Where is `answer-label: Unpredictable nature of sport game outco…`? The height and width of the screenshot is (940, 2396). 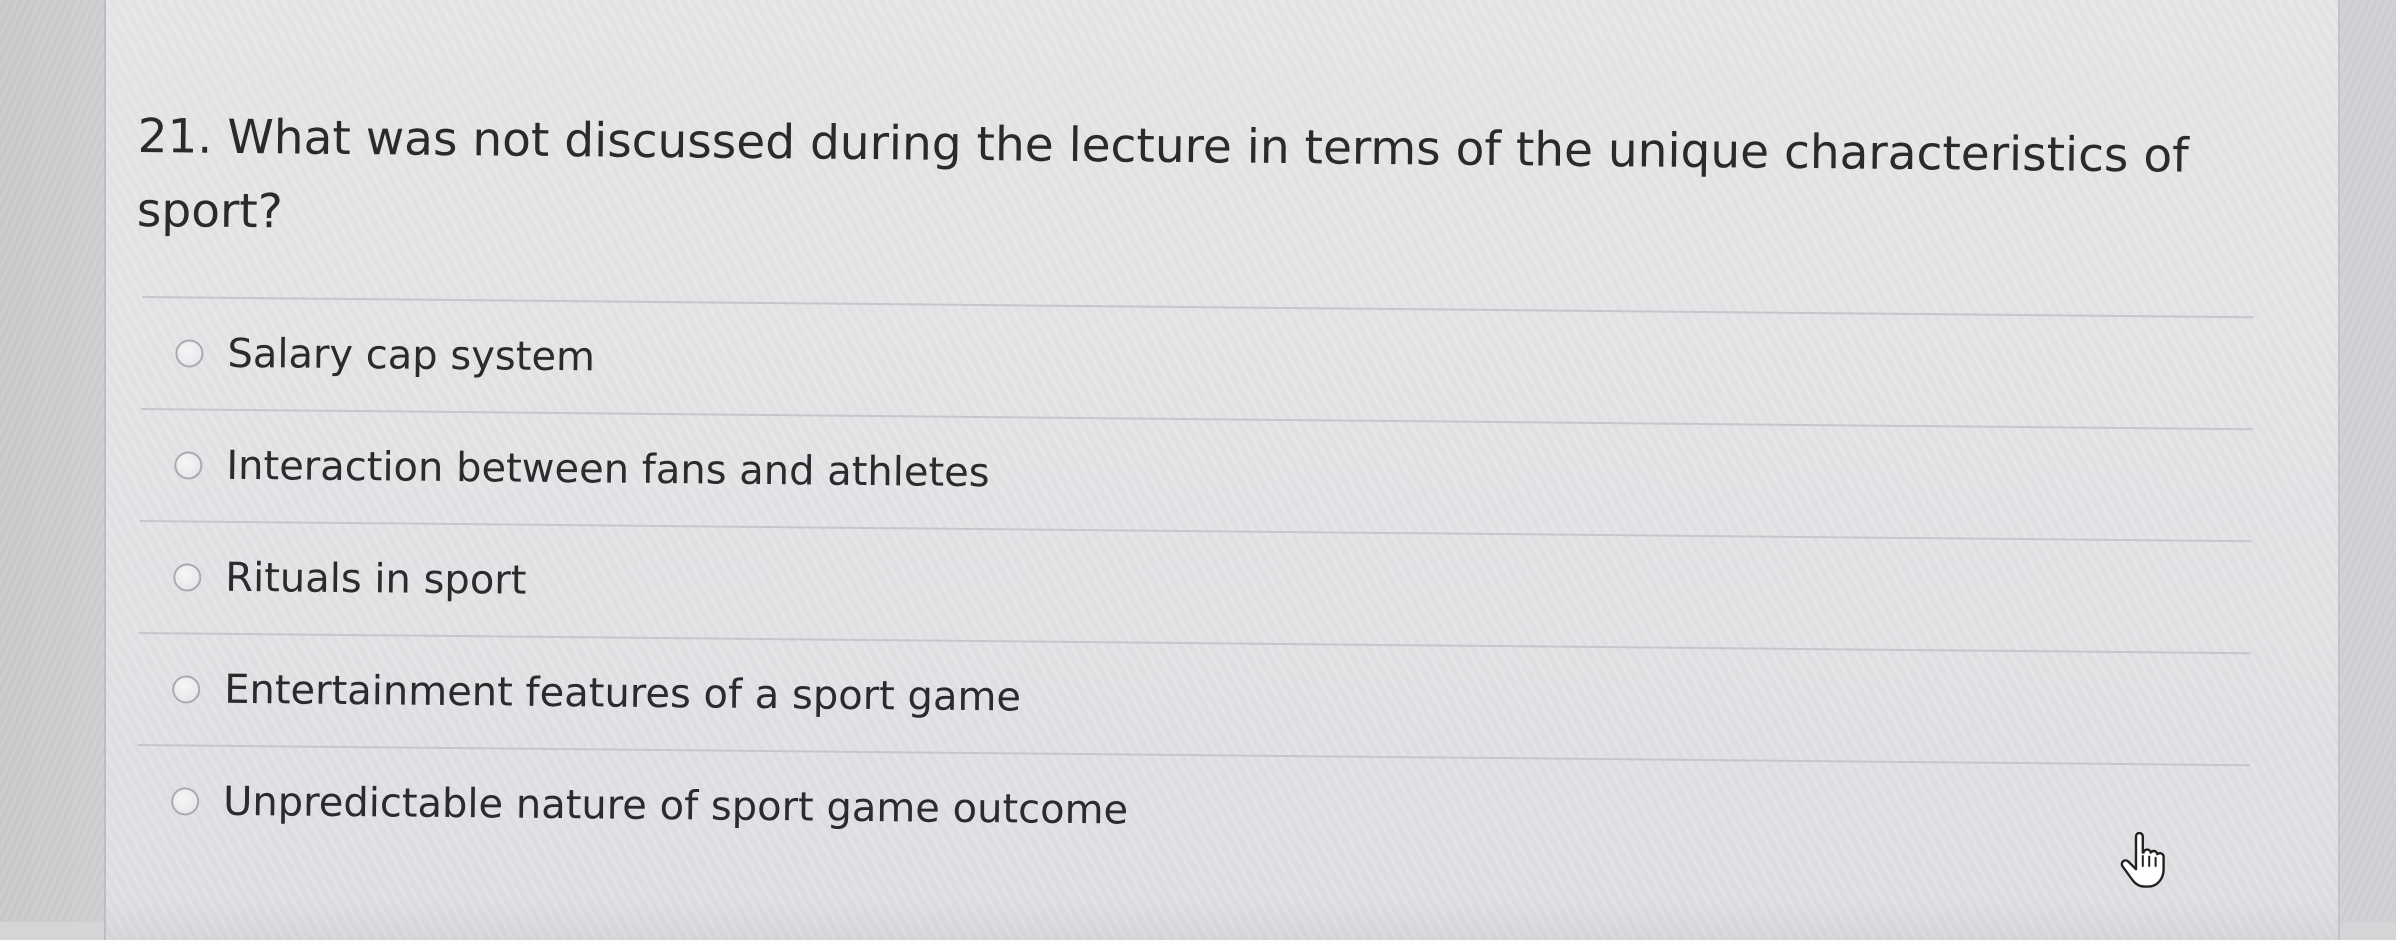
answer-label: Unpredictable nature of sport game outco… is located at coordinates (675, 806).